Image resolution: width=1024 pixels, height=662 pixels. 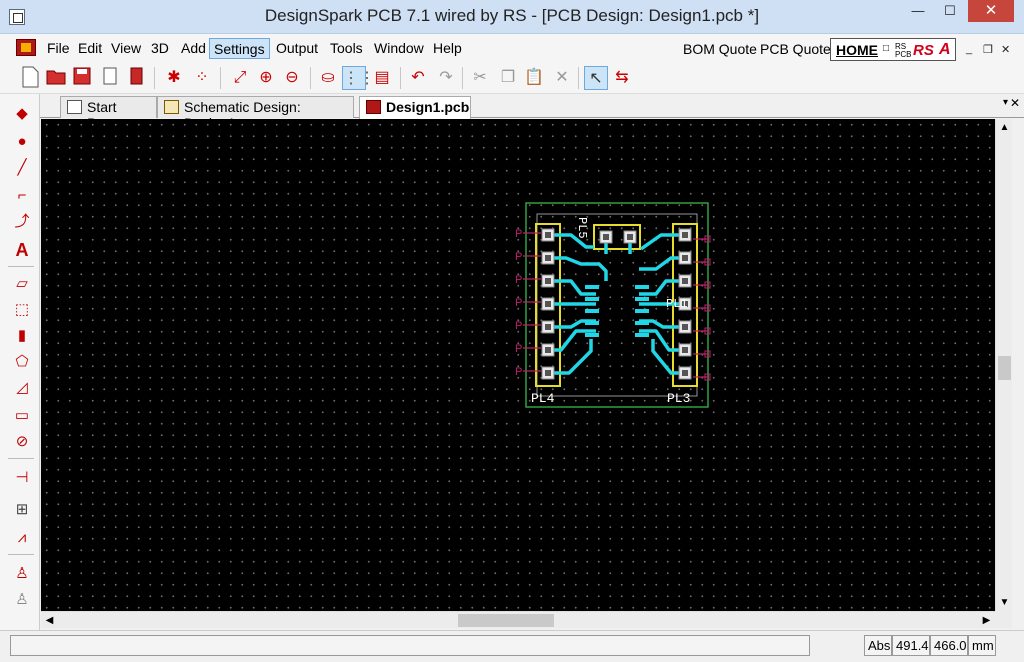 What do you see at coordinates (415, 107) in the screenshot?
I see `tab-design1-pcb: Design1.pcb` at bounding box center [415, 107].